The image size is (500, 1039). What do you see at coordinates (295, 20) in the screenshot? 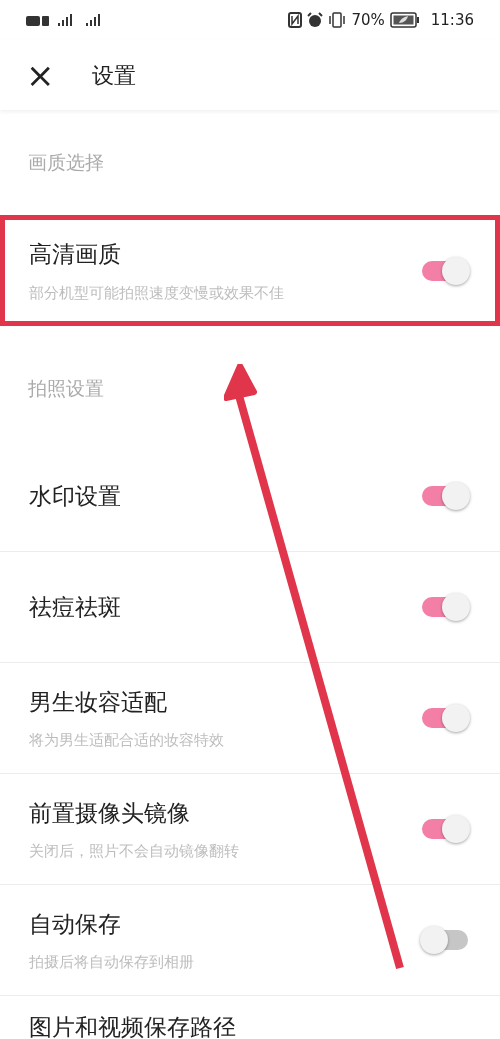
I see `nfc-icon` at bounding box center [295, 20].